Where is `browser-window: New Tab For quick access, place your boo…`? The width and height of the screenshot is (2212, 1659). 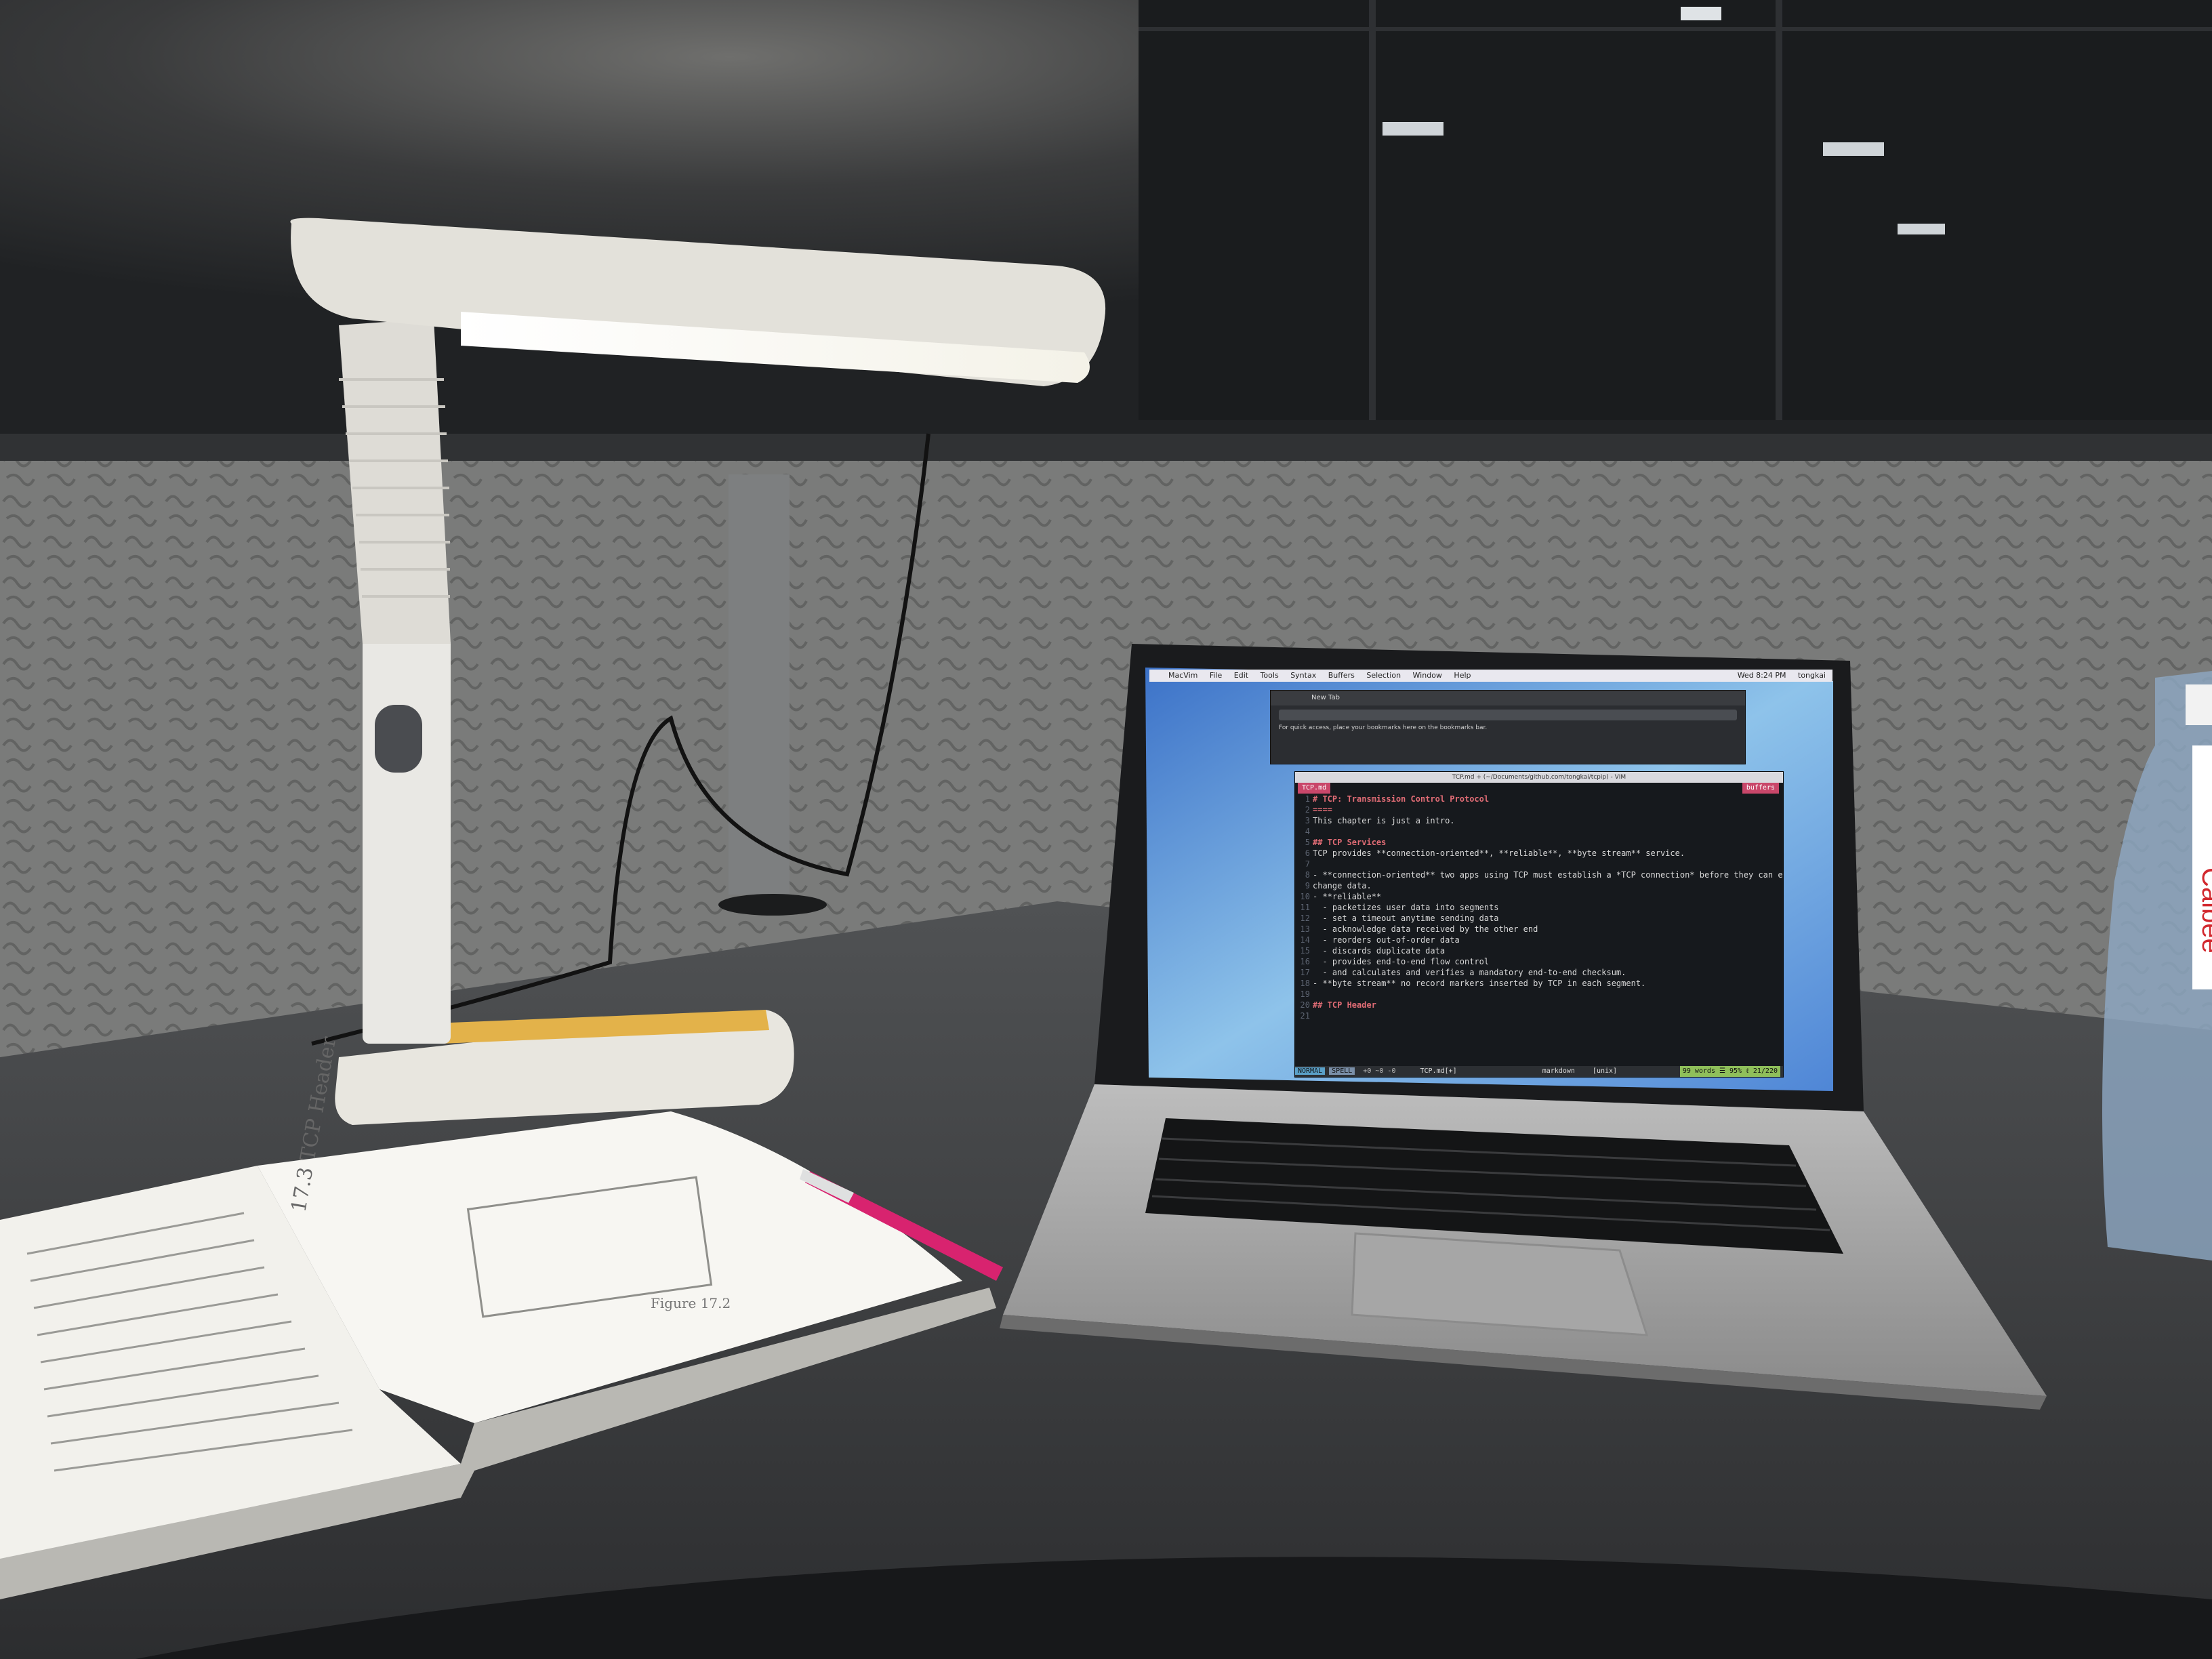 browser-window: New Tab For quick access, place your boo… is located at coordinates (1508, 727).